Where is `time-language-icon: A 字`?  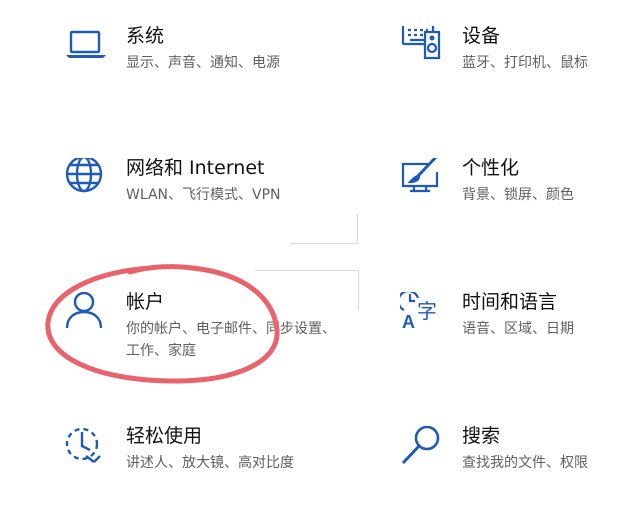 time-language-icon: A 字 is located at coordinates (422, 314).